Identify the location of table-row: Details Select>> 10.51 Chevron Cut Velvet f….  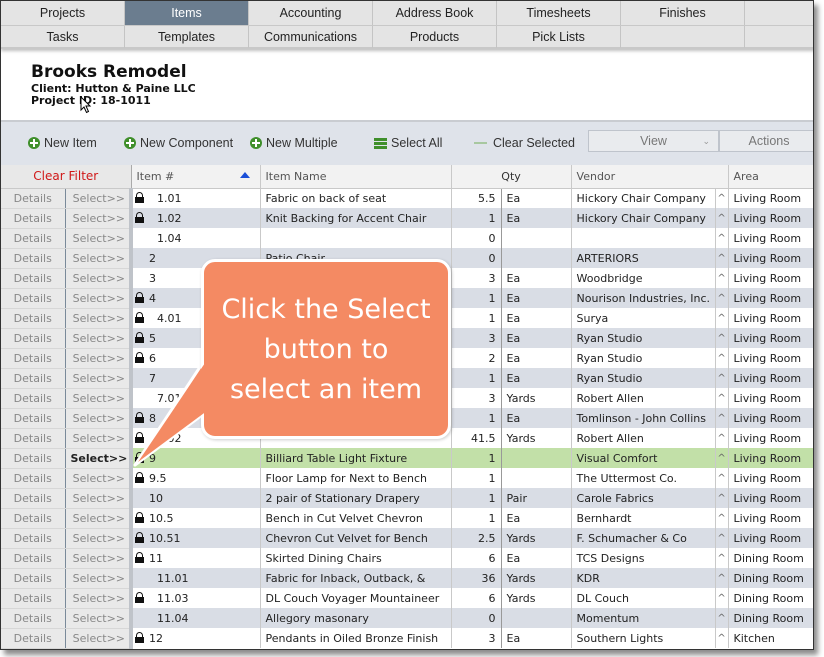
(407, 538).